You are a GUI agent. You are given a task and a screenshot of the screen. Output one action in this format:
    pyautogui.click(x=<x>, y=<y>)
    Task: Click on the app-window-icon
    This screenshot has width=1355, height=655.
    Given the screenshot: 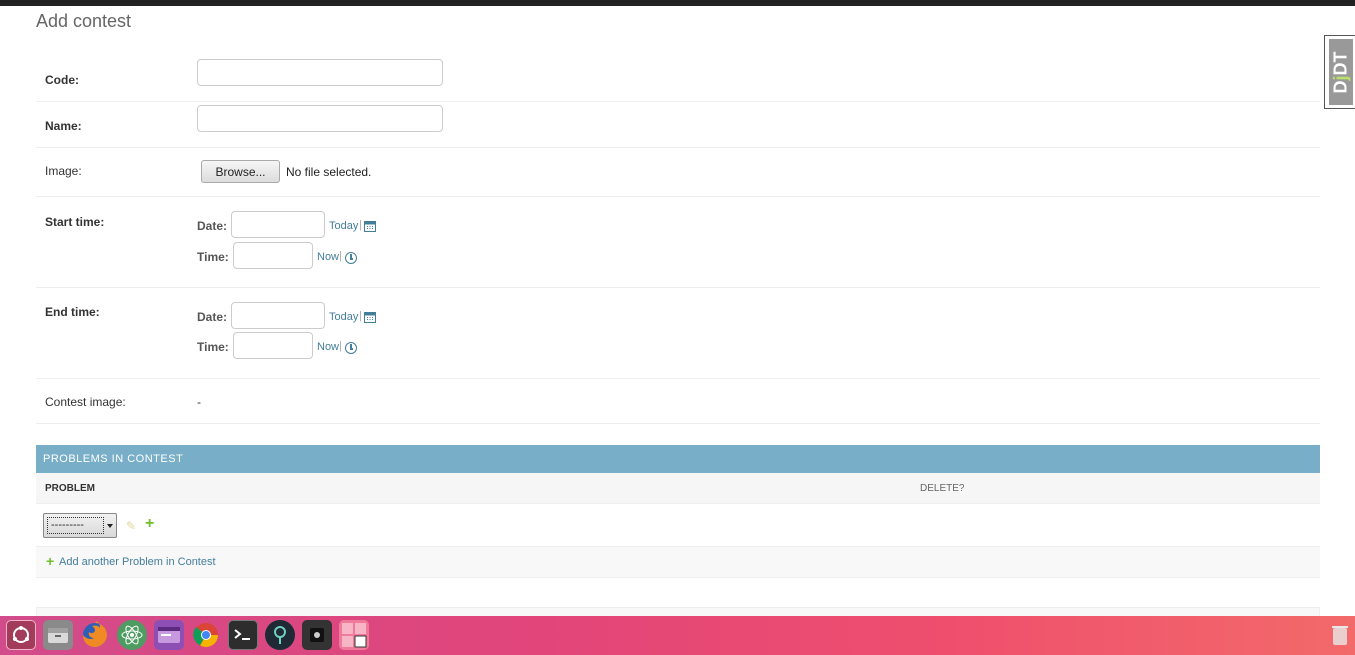 What is the action you would take?
    pyautogui.click(x=169, y=635)
    